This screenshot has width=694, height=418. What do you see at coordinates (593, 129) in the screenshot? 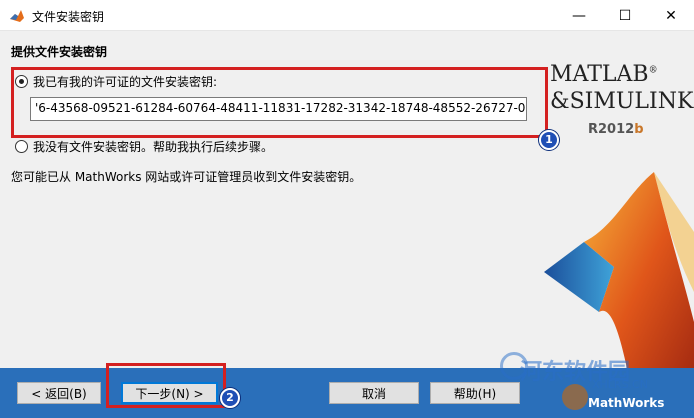
I see `release-prefix: R` at bounding box center [593, 129].